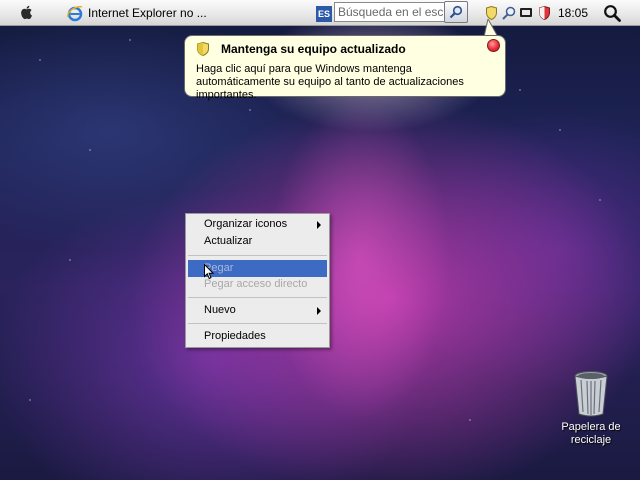 The height and width of the screenshot is (480, 640). Describe the element at coordinates (220, 310) in the screenshot. I see `menu-item-label: Nuevo` at that location.